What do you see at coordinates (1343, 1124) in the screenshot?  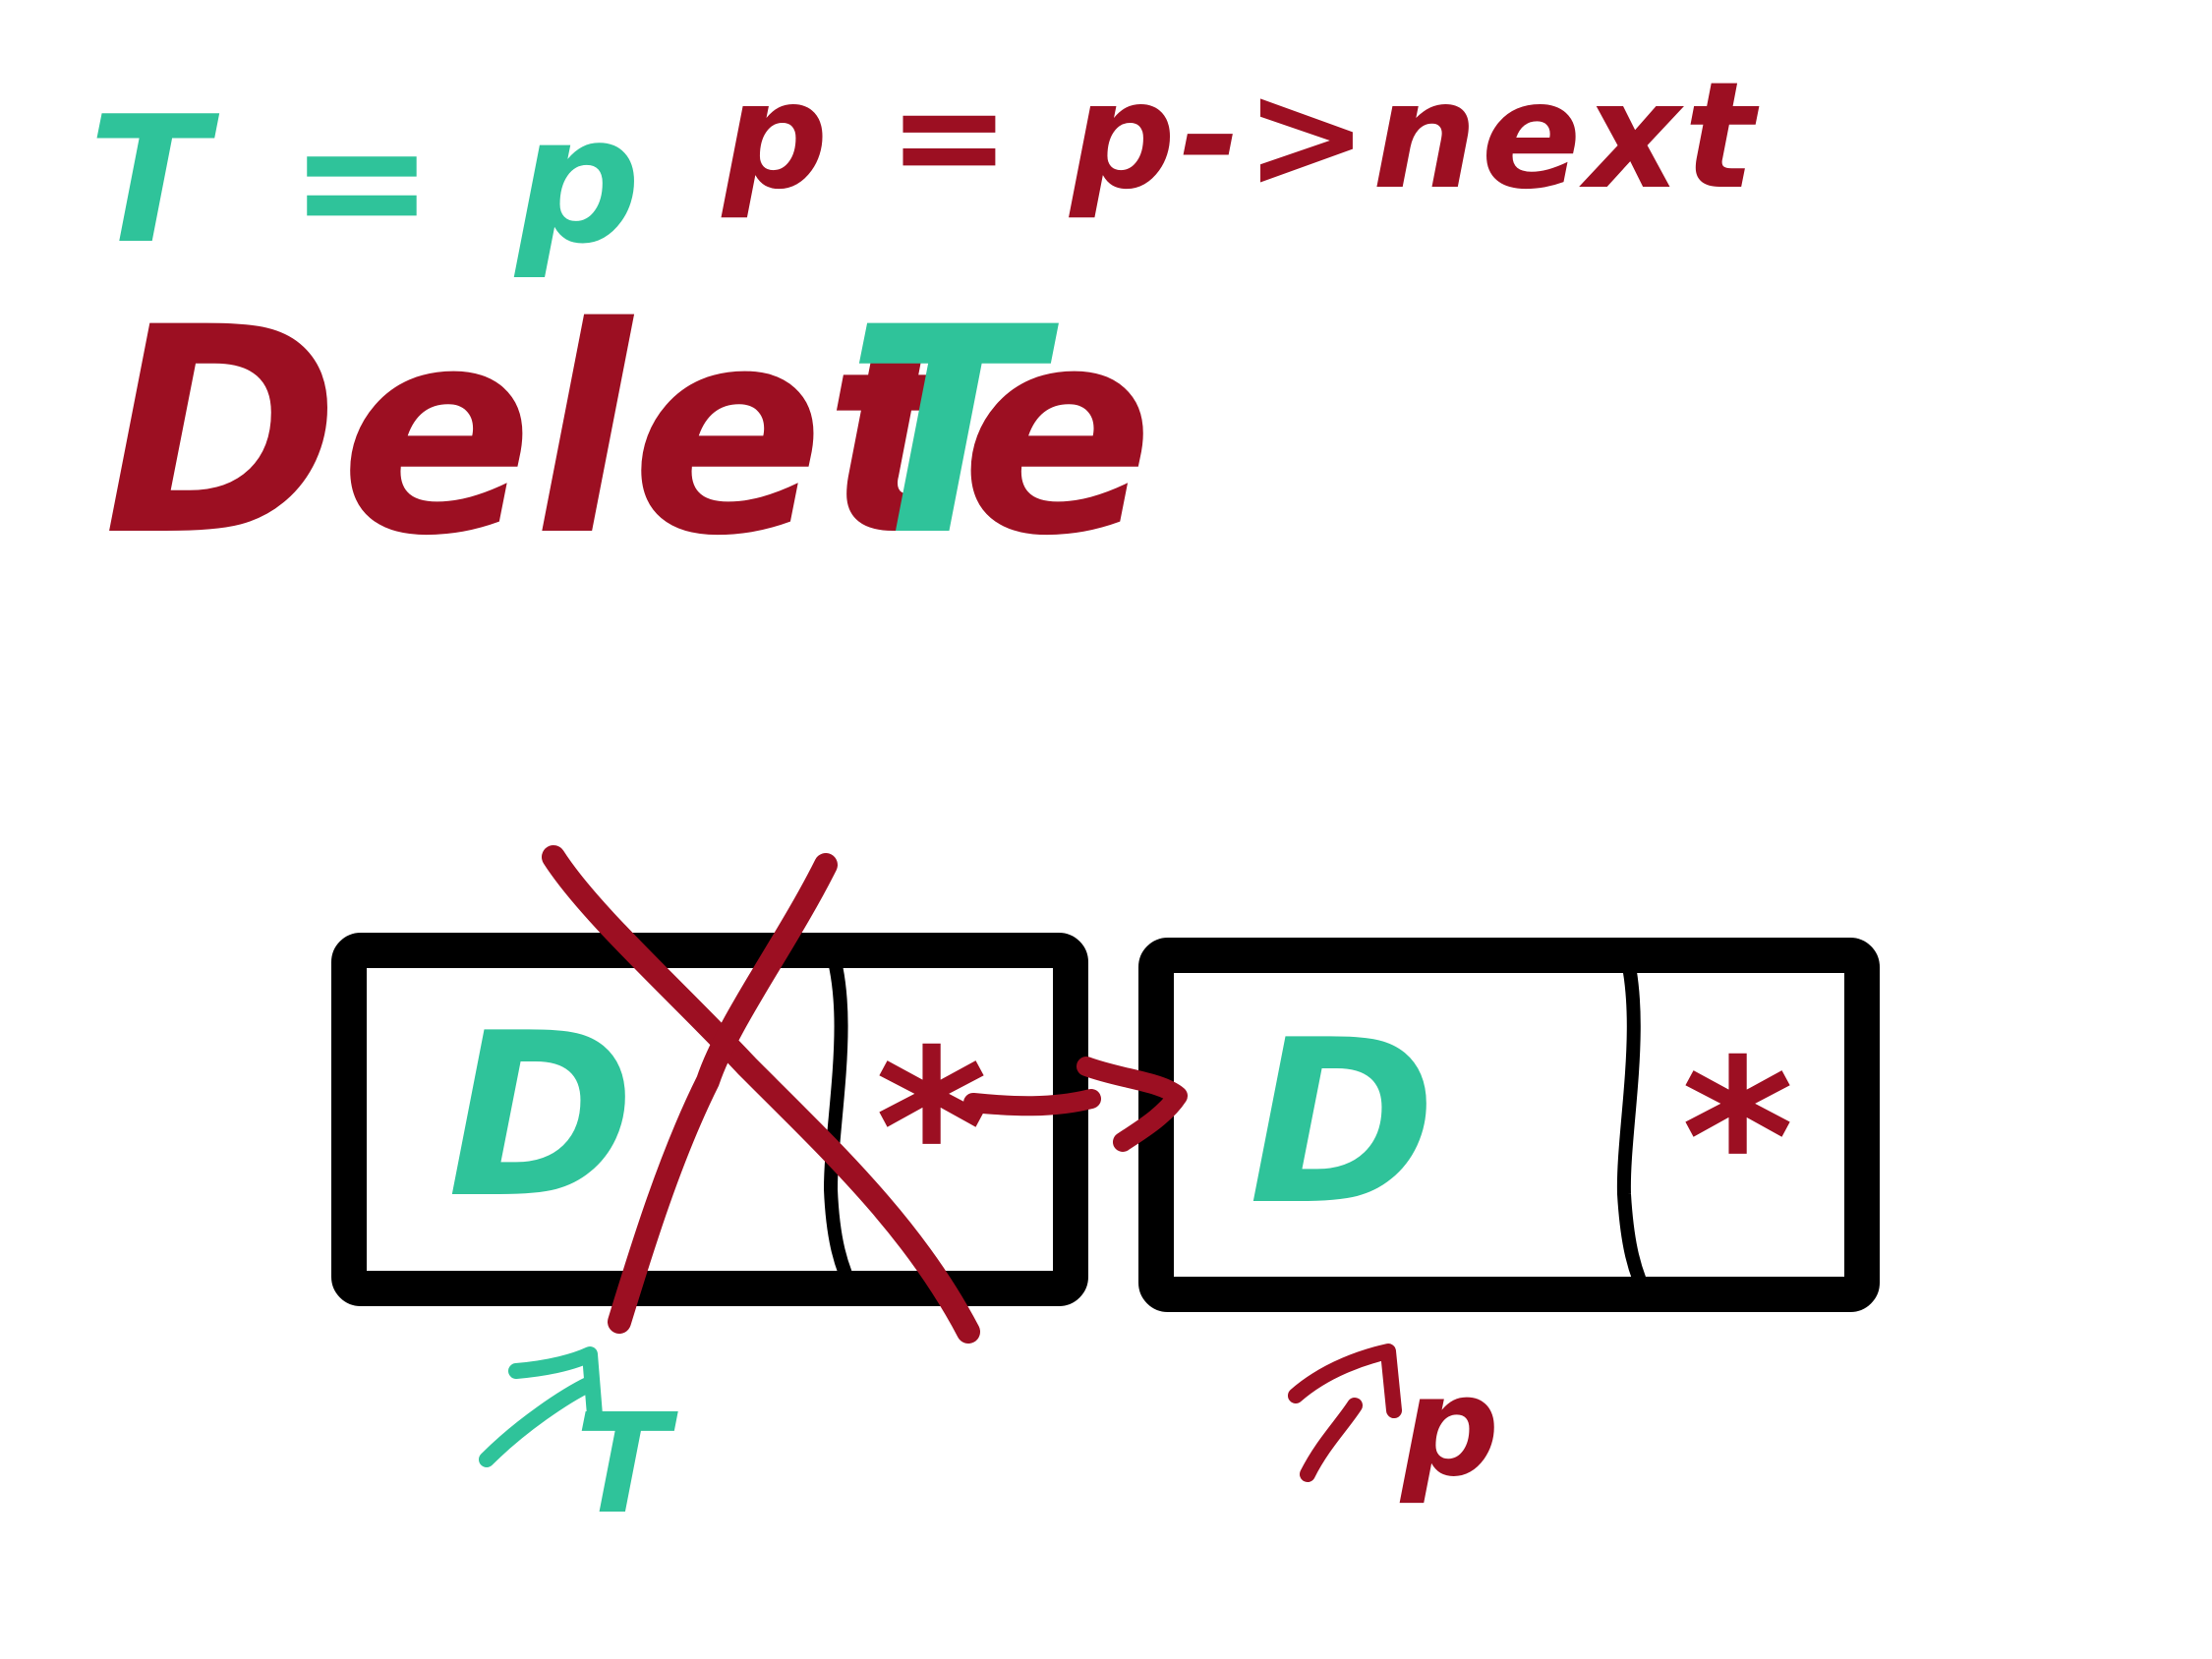 I see `node-2-data: D` at bounding box center [1343, 1124].